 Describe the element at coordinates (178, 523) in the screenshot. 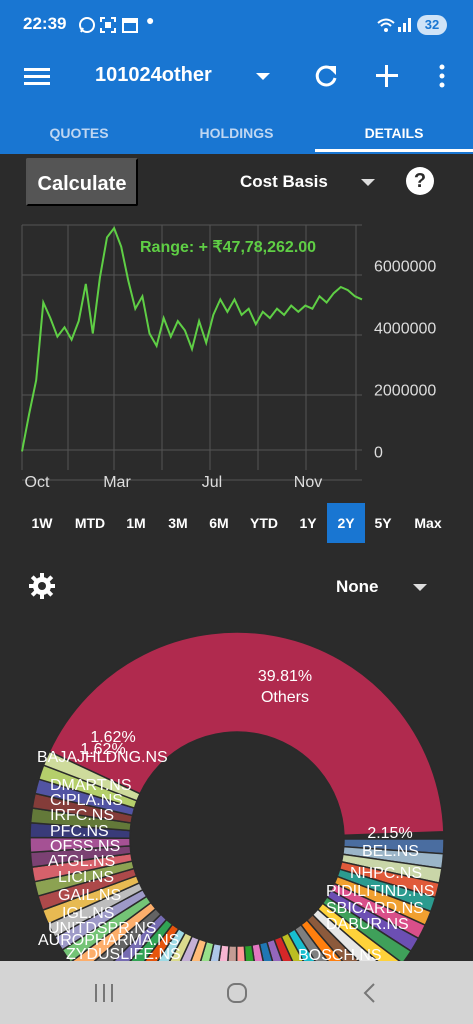

I see `range-button-3m: 3M` at that location.